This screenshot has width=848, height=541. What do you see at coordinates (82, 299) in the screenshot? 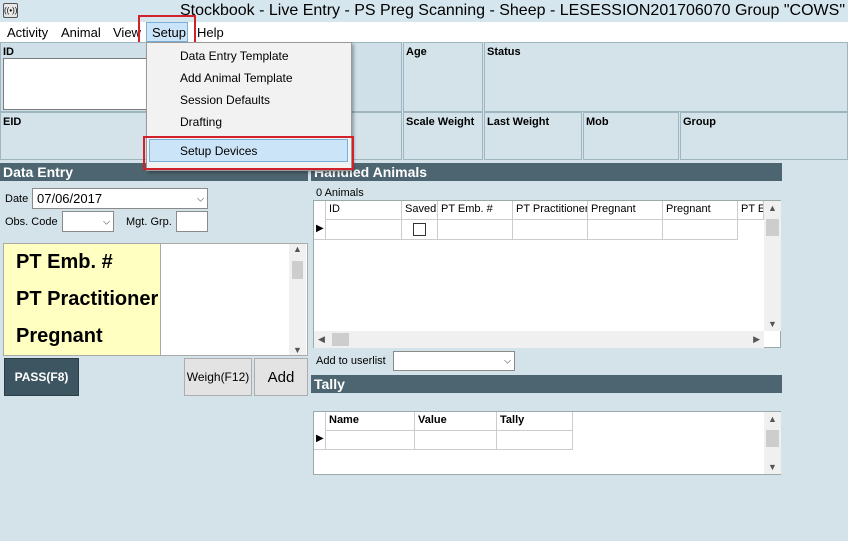
I see `de-label-pt-practitioner: PT Practitioner` at bounding box center [82, 299].